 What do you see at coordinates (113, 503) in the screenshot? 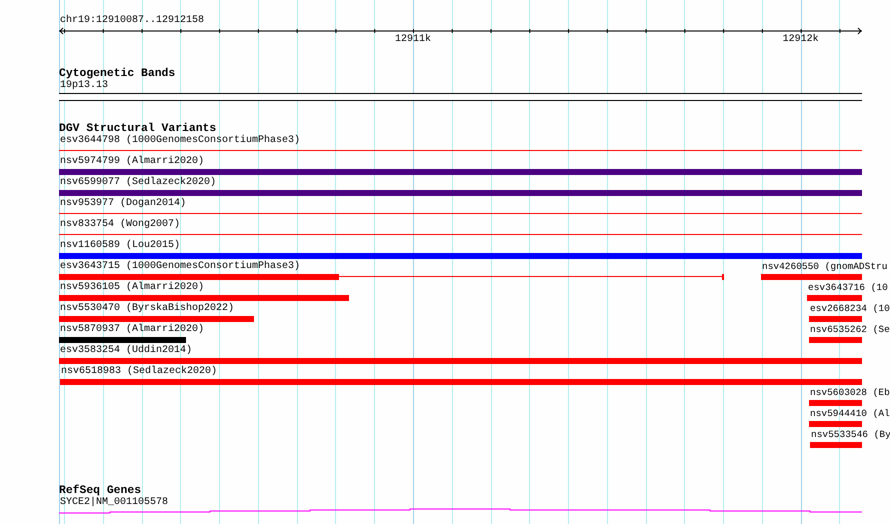
I see `gene-label: SYCE2|NM_001105578` at bounding box center [113, 503].